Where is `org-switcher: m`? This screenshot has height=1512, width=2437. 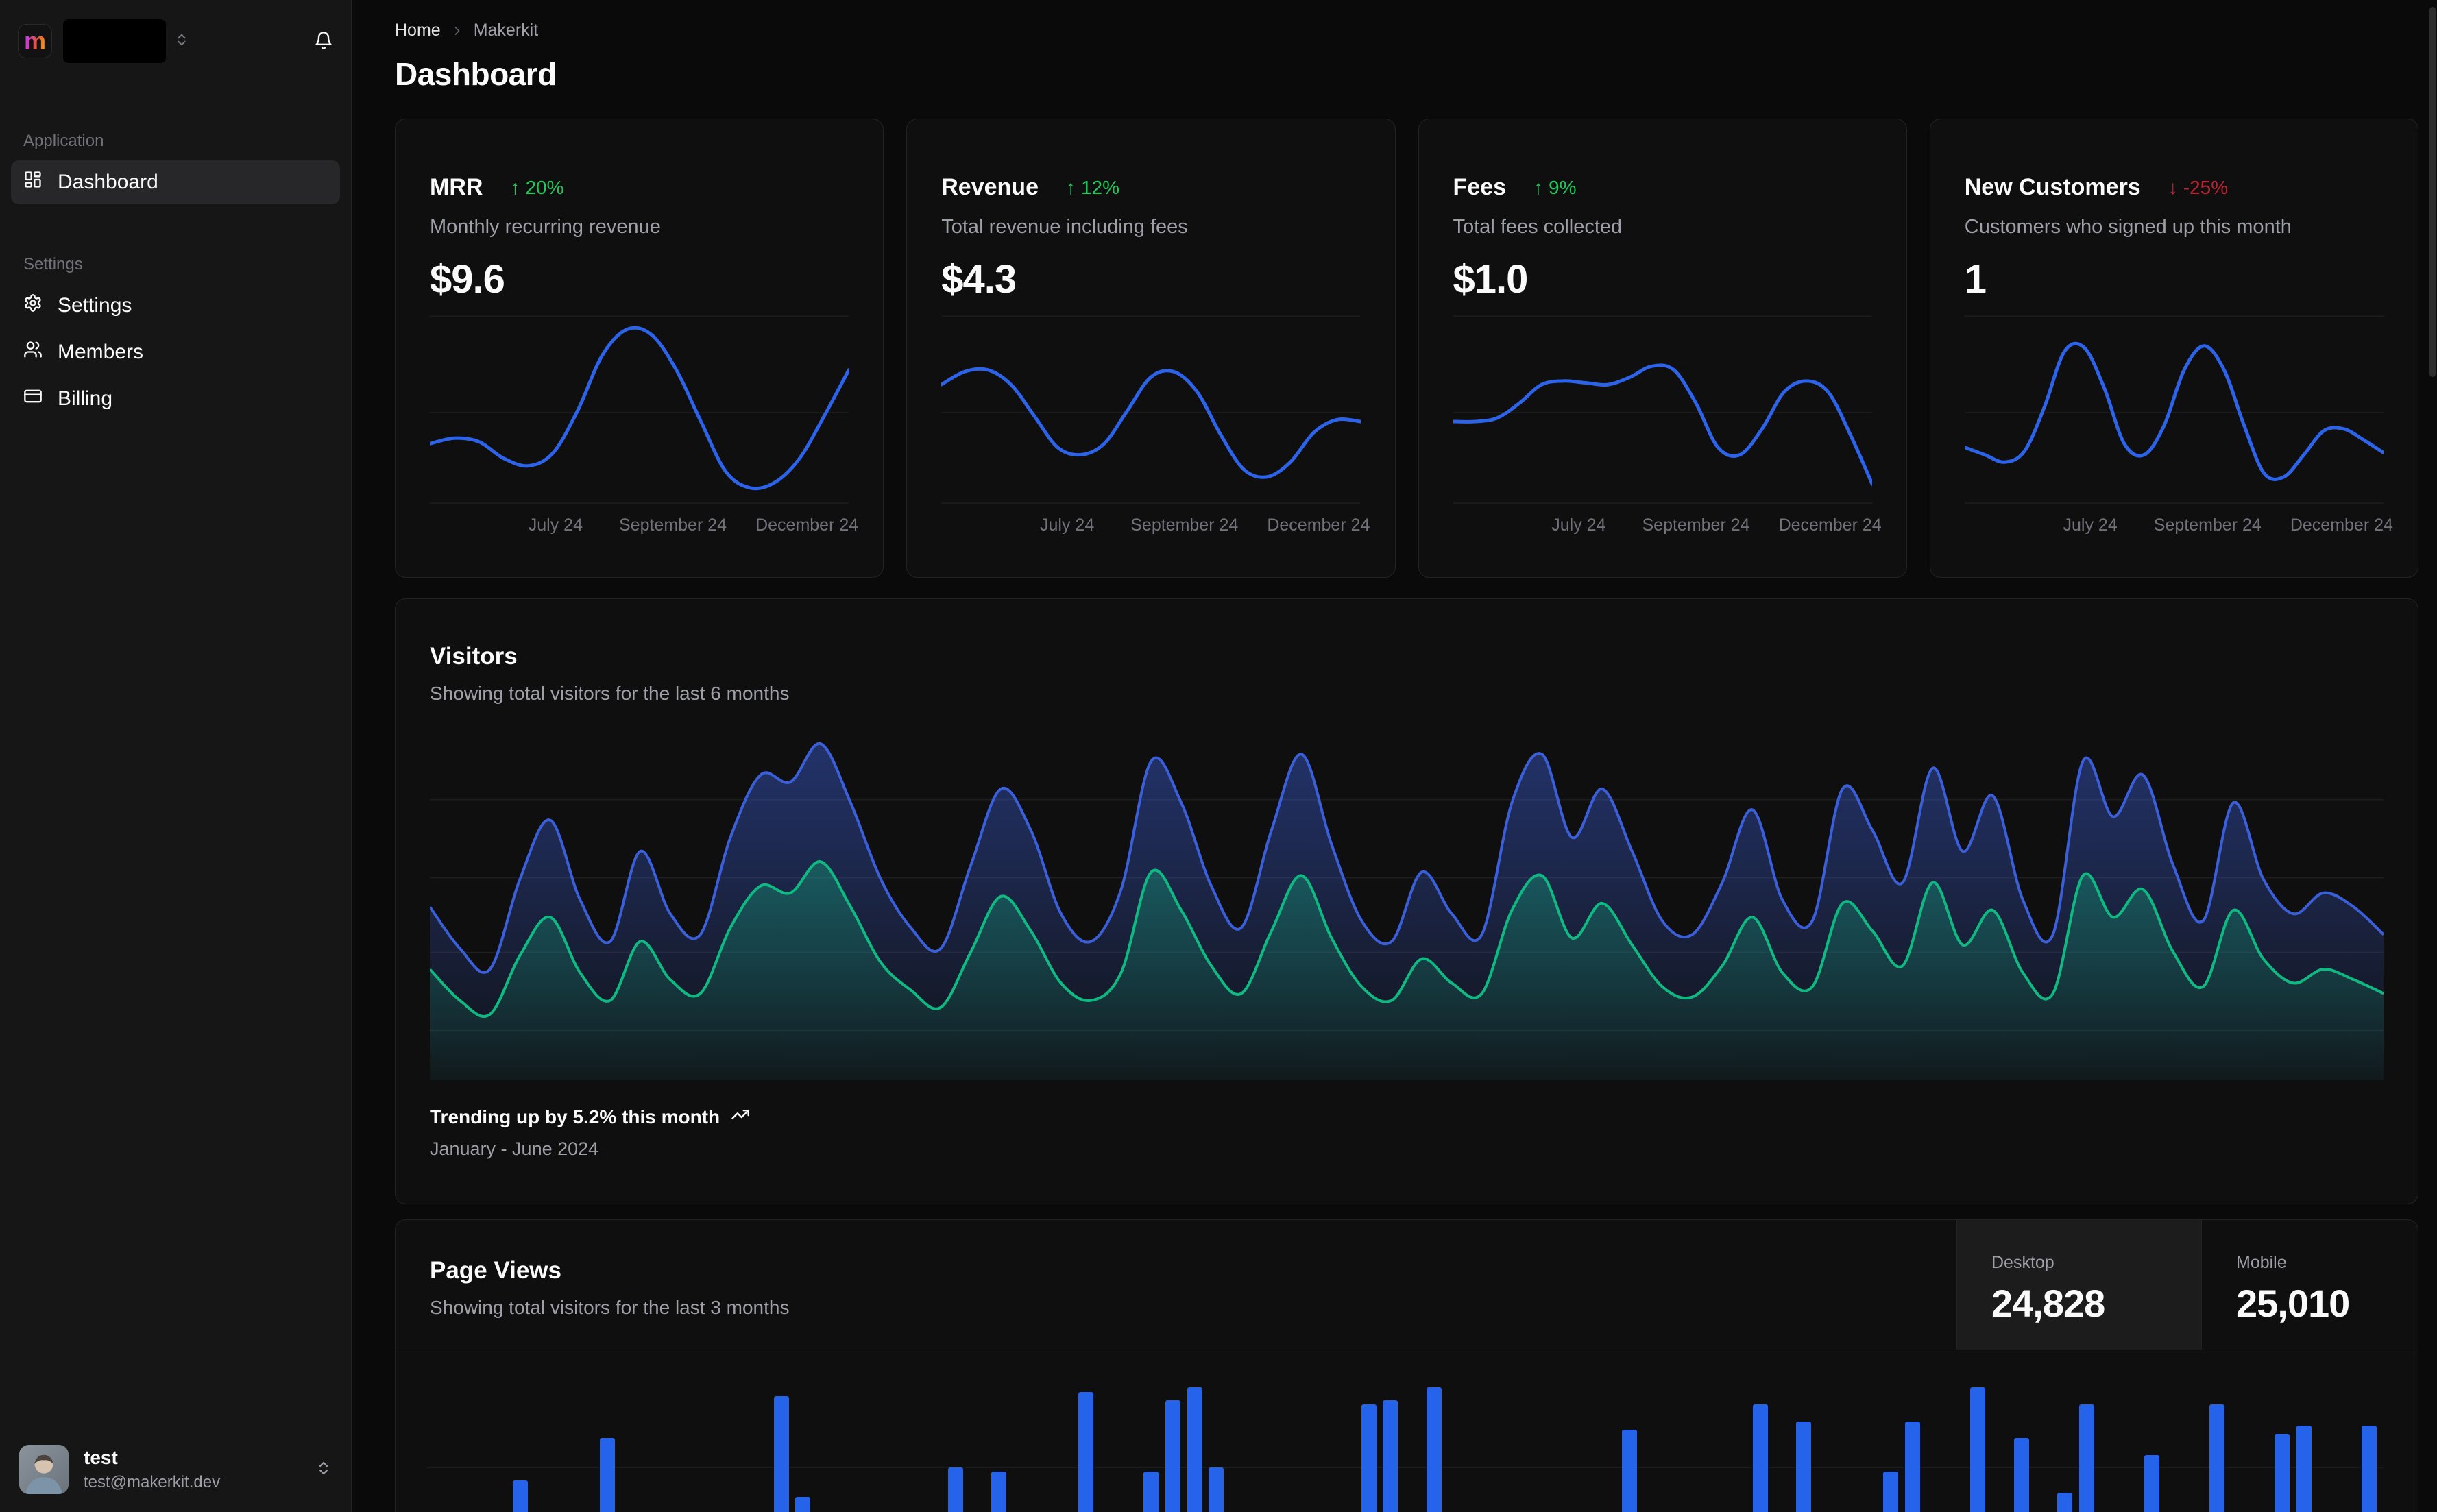 org-switcher: m is located at coordinates (176, 41).